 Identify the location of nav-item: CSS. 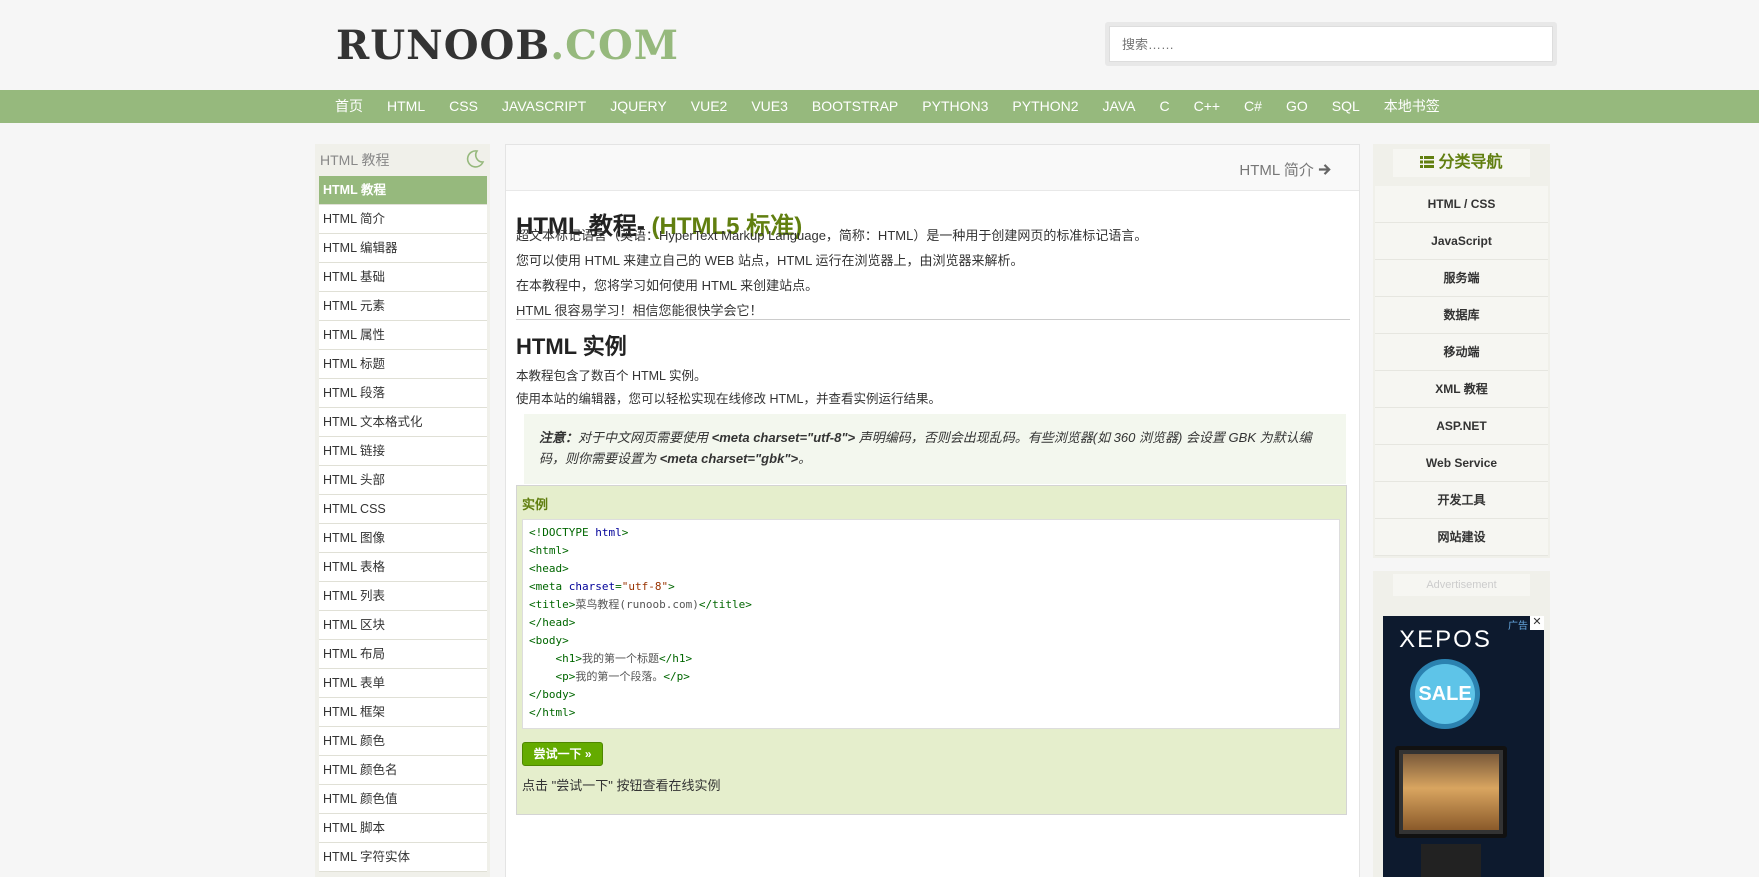
(463, 106).